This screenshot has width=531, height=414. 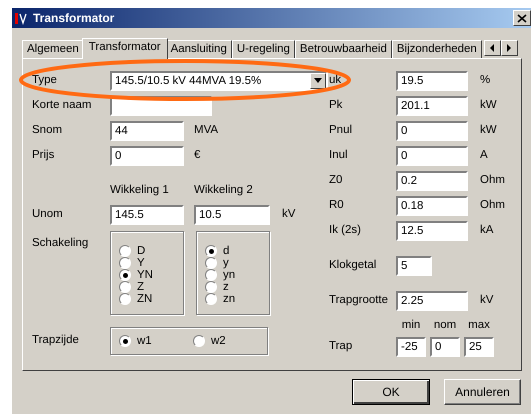 I want to click on field-label: R0, so click(x=337, y=205).